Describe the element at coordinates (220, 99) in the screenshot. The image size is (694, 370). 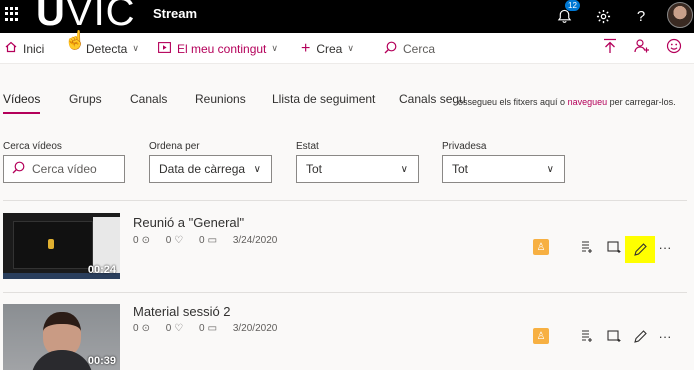
I see `tab-meetings: Reunions` at that location.